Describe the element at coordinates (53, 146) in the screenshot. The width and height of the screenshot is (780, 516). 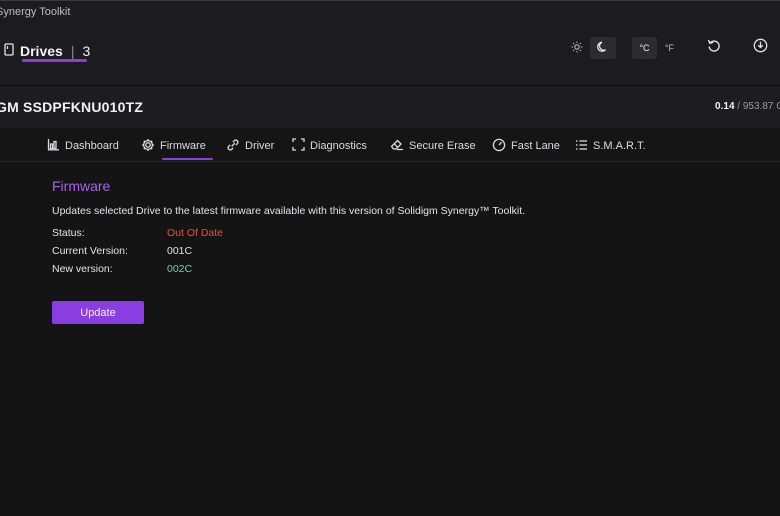
I see `dashboard-icon` at that location.